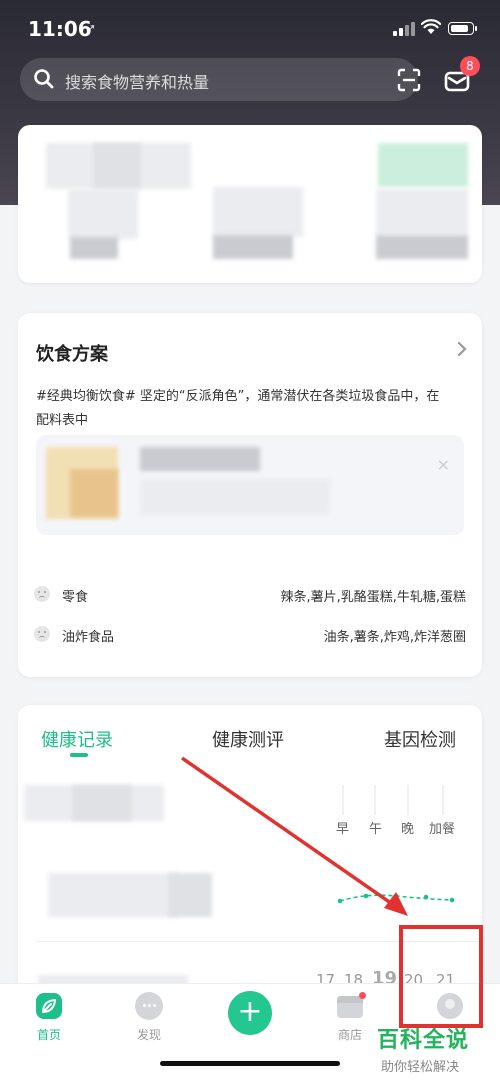  What do you see at coordinates (294, 836) in the screenshot?
I see `annotation-arrow` at bounding box center [294, 836].